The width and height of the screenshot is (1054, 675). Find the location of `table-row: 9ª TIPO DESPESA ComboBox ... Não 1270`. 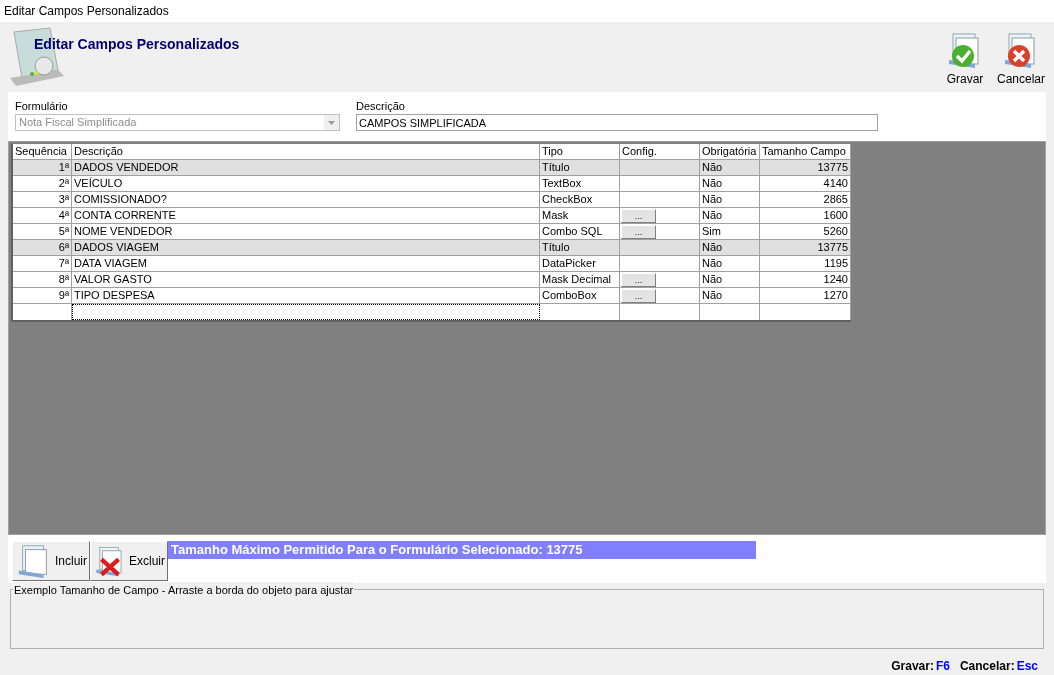

table-row: 9ª TIPO DESPESA ComboBox ... Não 1270 is located at coordinates (432, 296).